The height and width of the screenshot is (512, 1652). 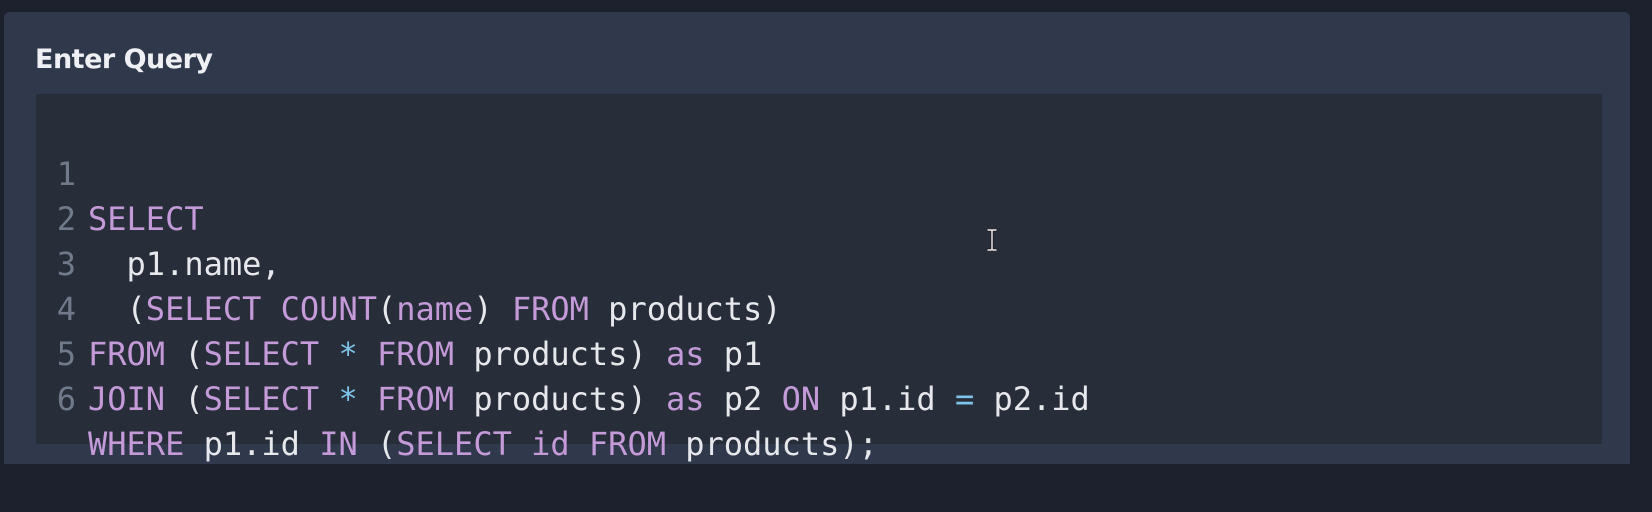 What do you see at coordinates (124, 59) in the screenshot?
I see `panel-title: Enter Query` at bounding box center [124, 59].